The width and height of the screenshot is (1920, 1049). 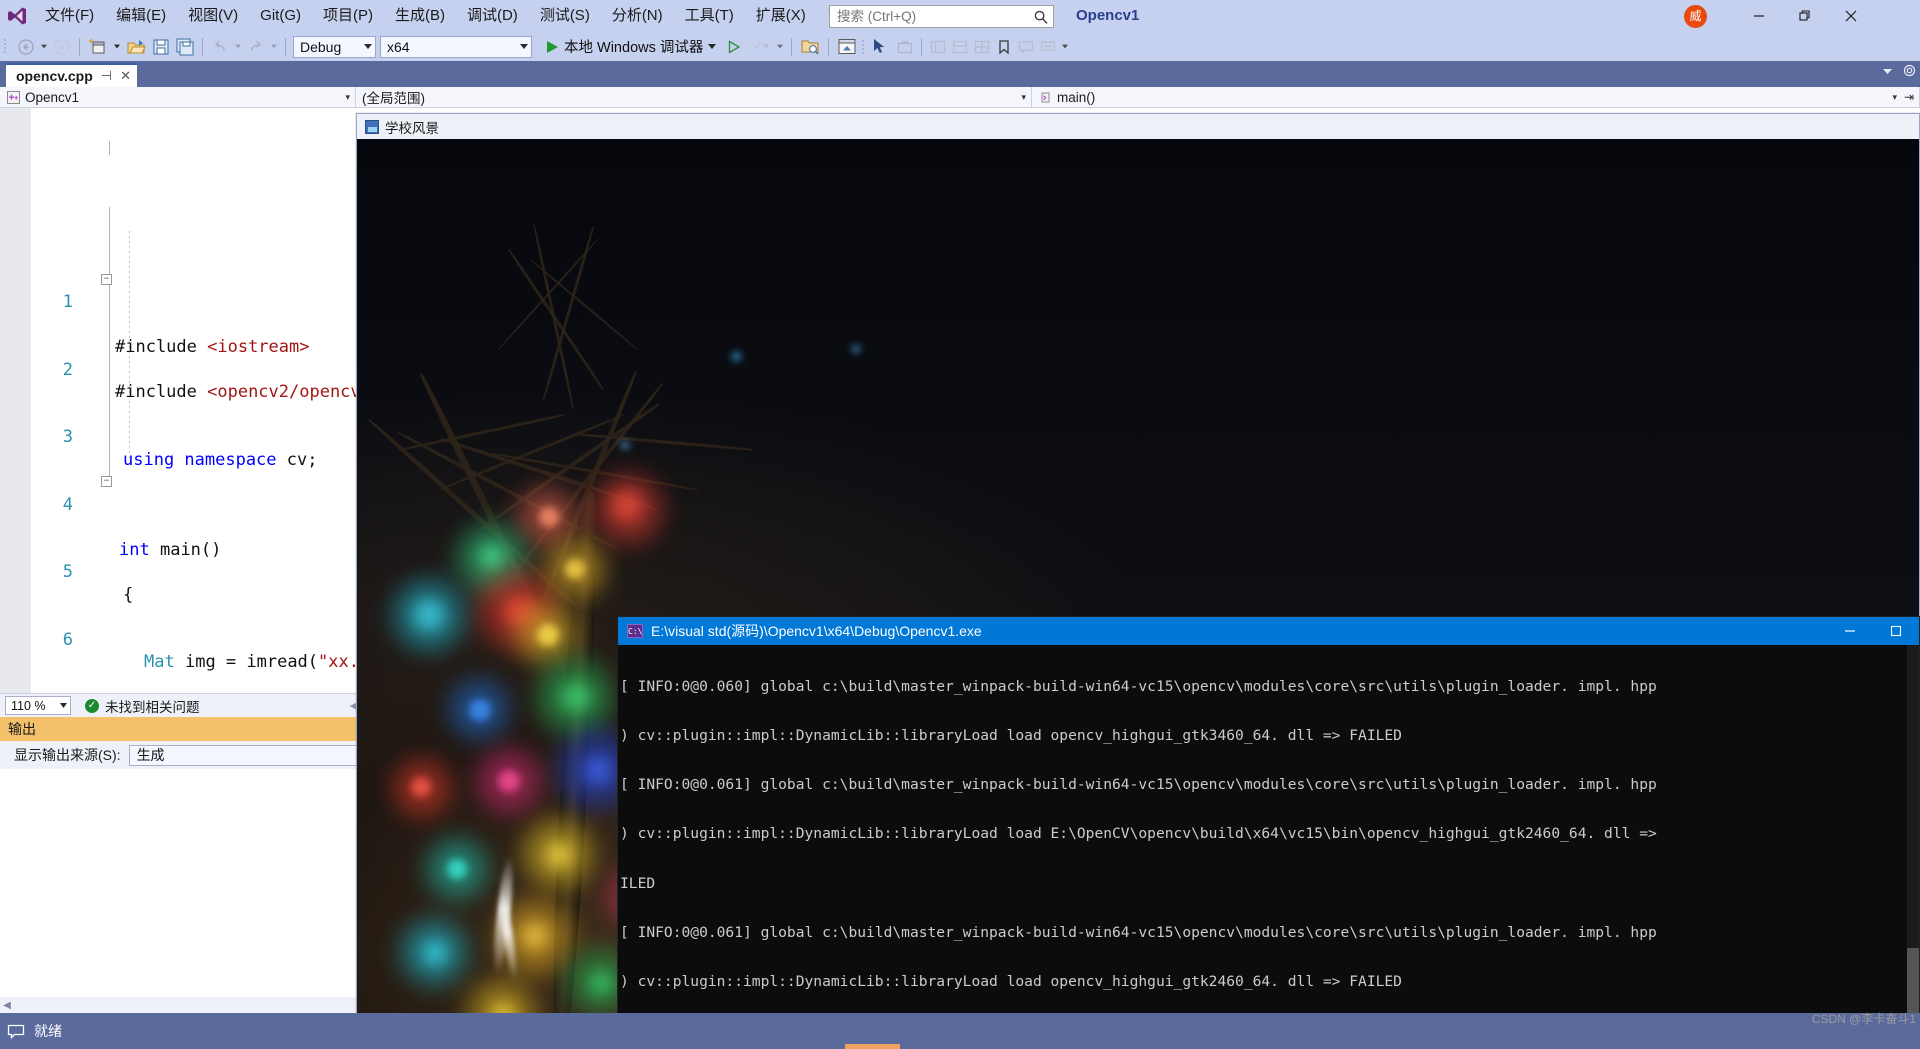 What do you see at coordinates (38, 705) in the screenshot?
I see `zoom-level-combo: 110 %` at bounding box center [38, 705].